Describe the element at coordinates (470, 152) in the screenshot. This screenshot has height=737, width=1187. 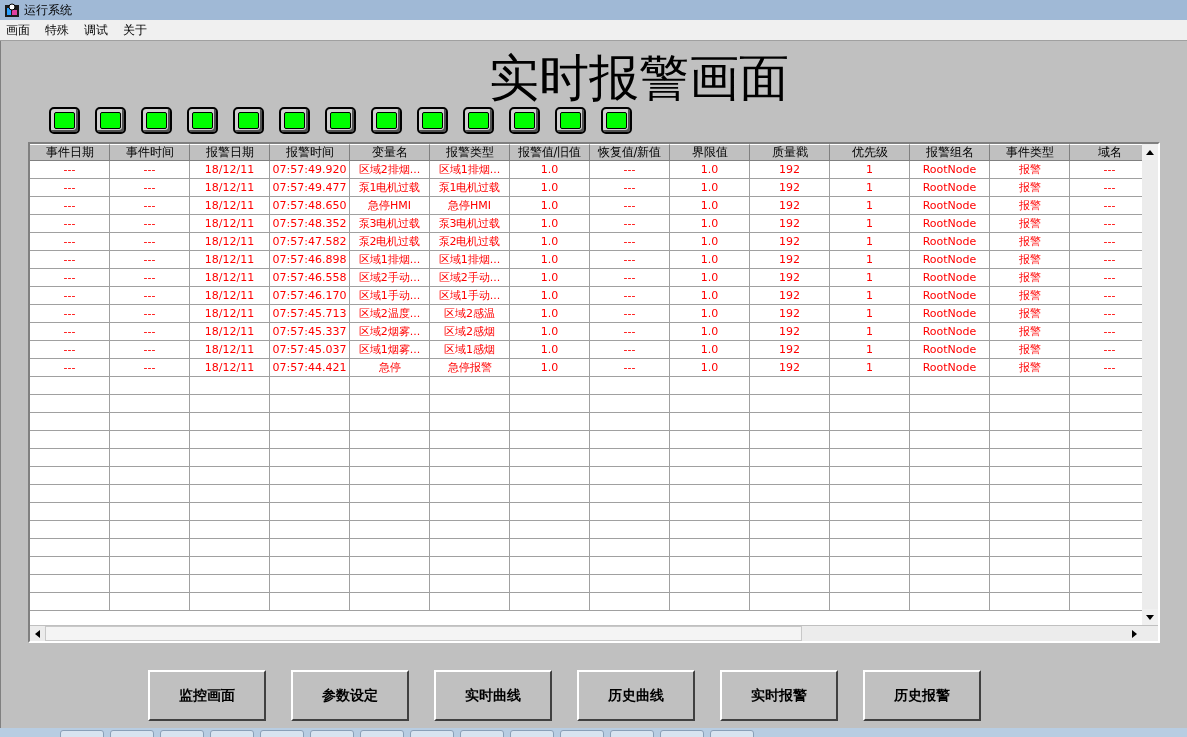
I see `column-header: 报警类型` at that location.